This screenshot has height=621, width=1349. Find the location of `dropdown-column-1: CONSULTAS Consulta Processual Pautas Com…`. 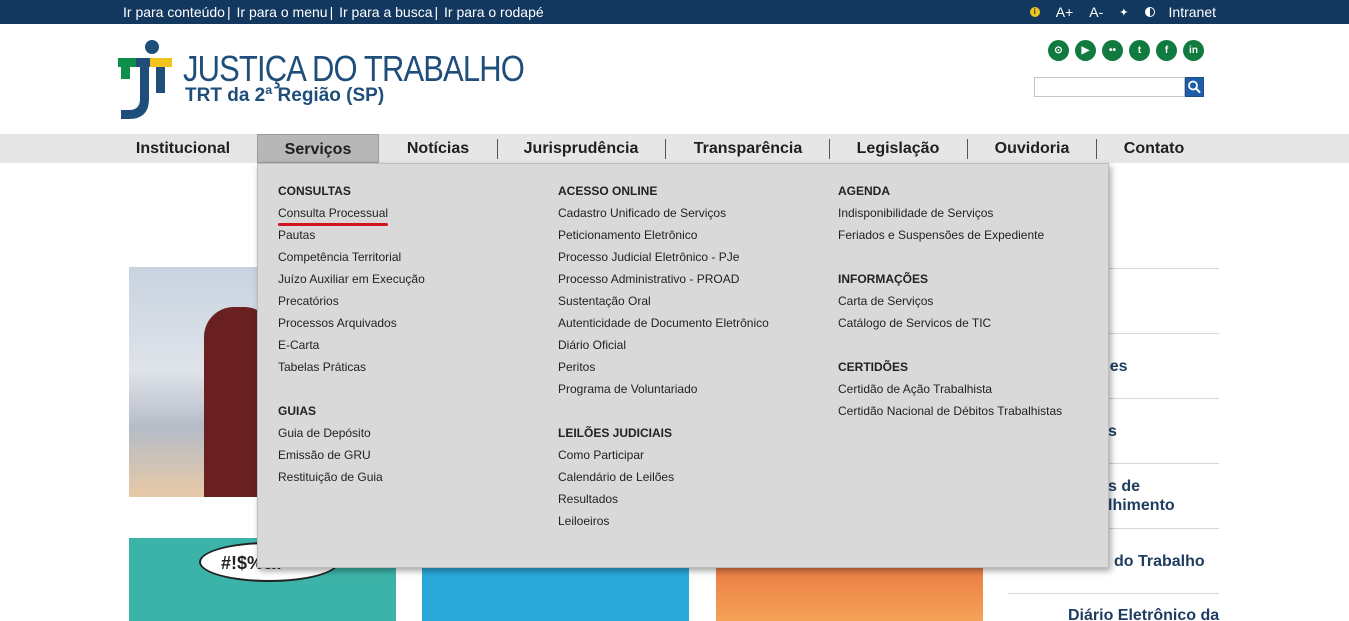

dropdown-column-1: CONSULTAS Consulta Processual Pautas Com… is located at coordinates (351, 338).